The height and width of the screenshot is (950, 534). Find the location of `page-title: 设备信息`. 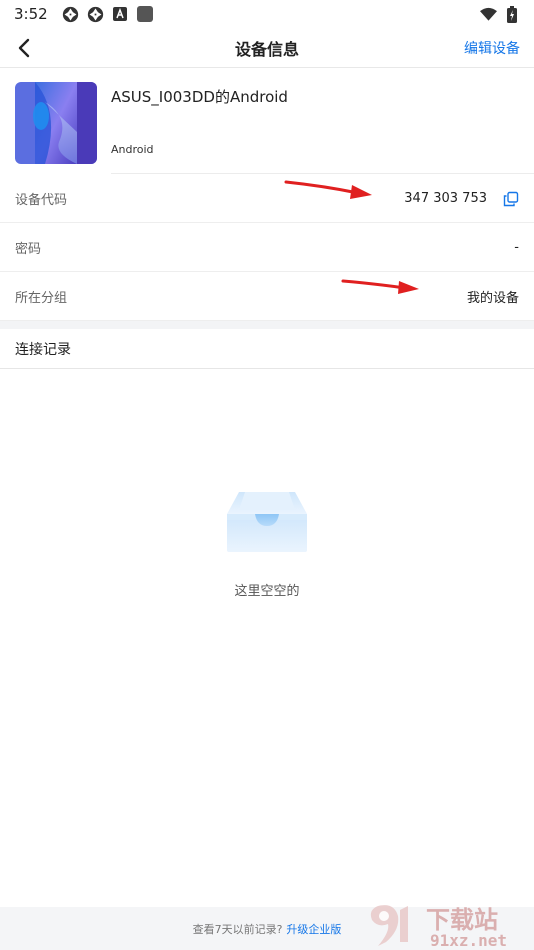

page-title: 设备信息 is located at coordinates (266, 49).